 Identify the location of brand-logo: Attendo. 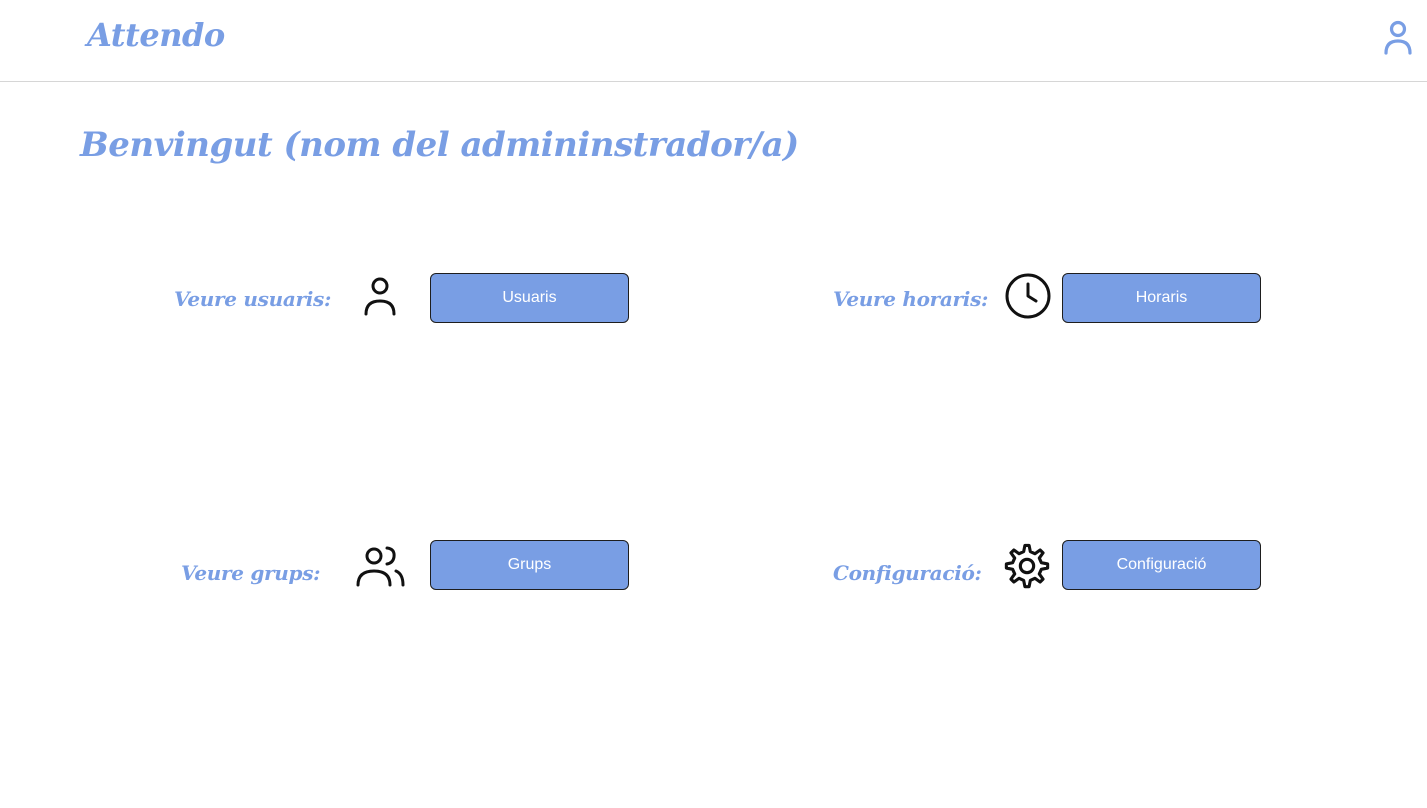
(156, 35).